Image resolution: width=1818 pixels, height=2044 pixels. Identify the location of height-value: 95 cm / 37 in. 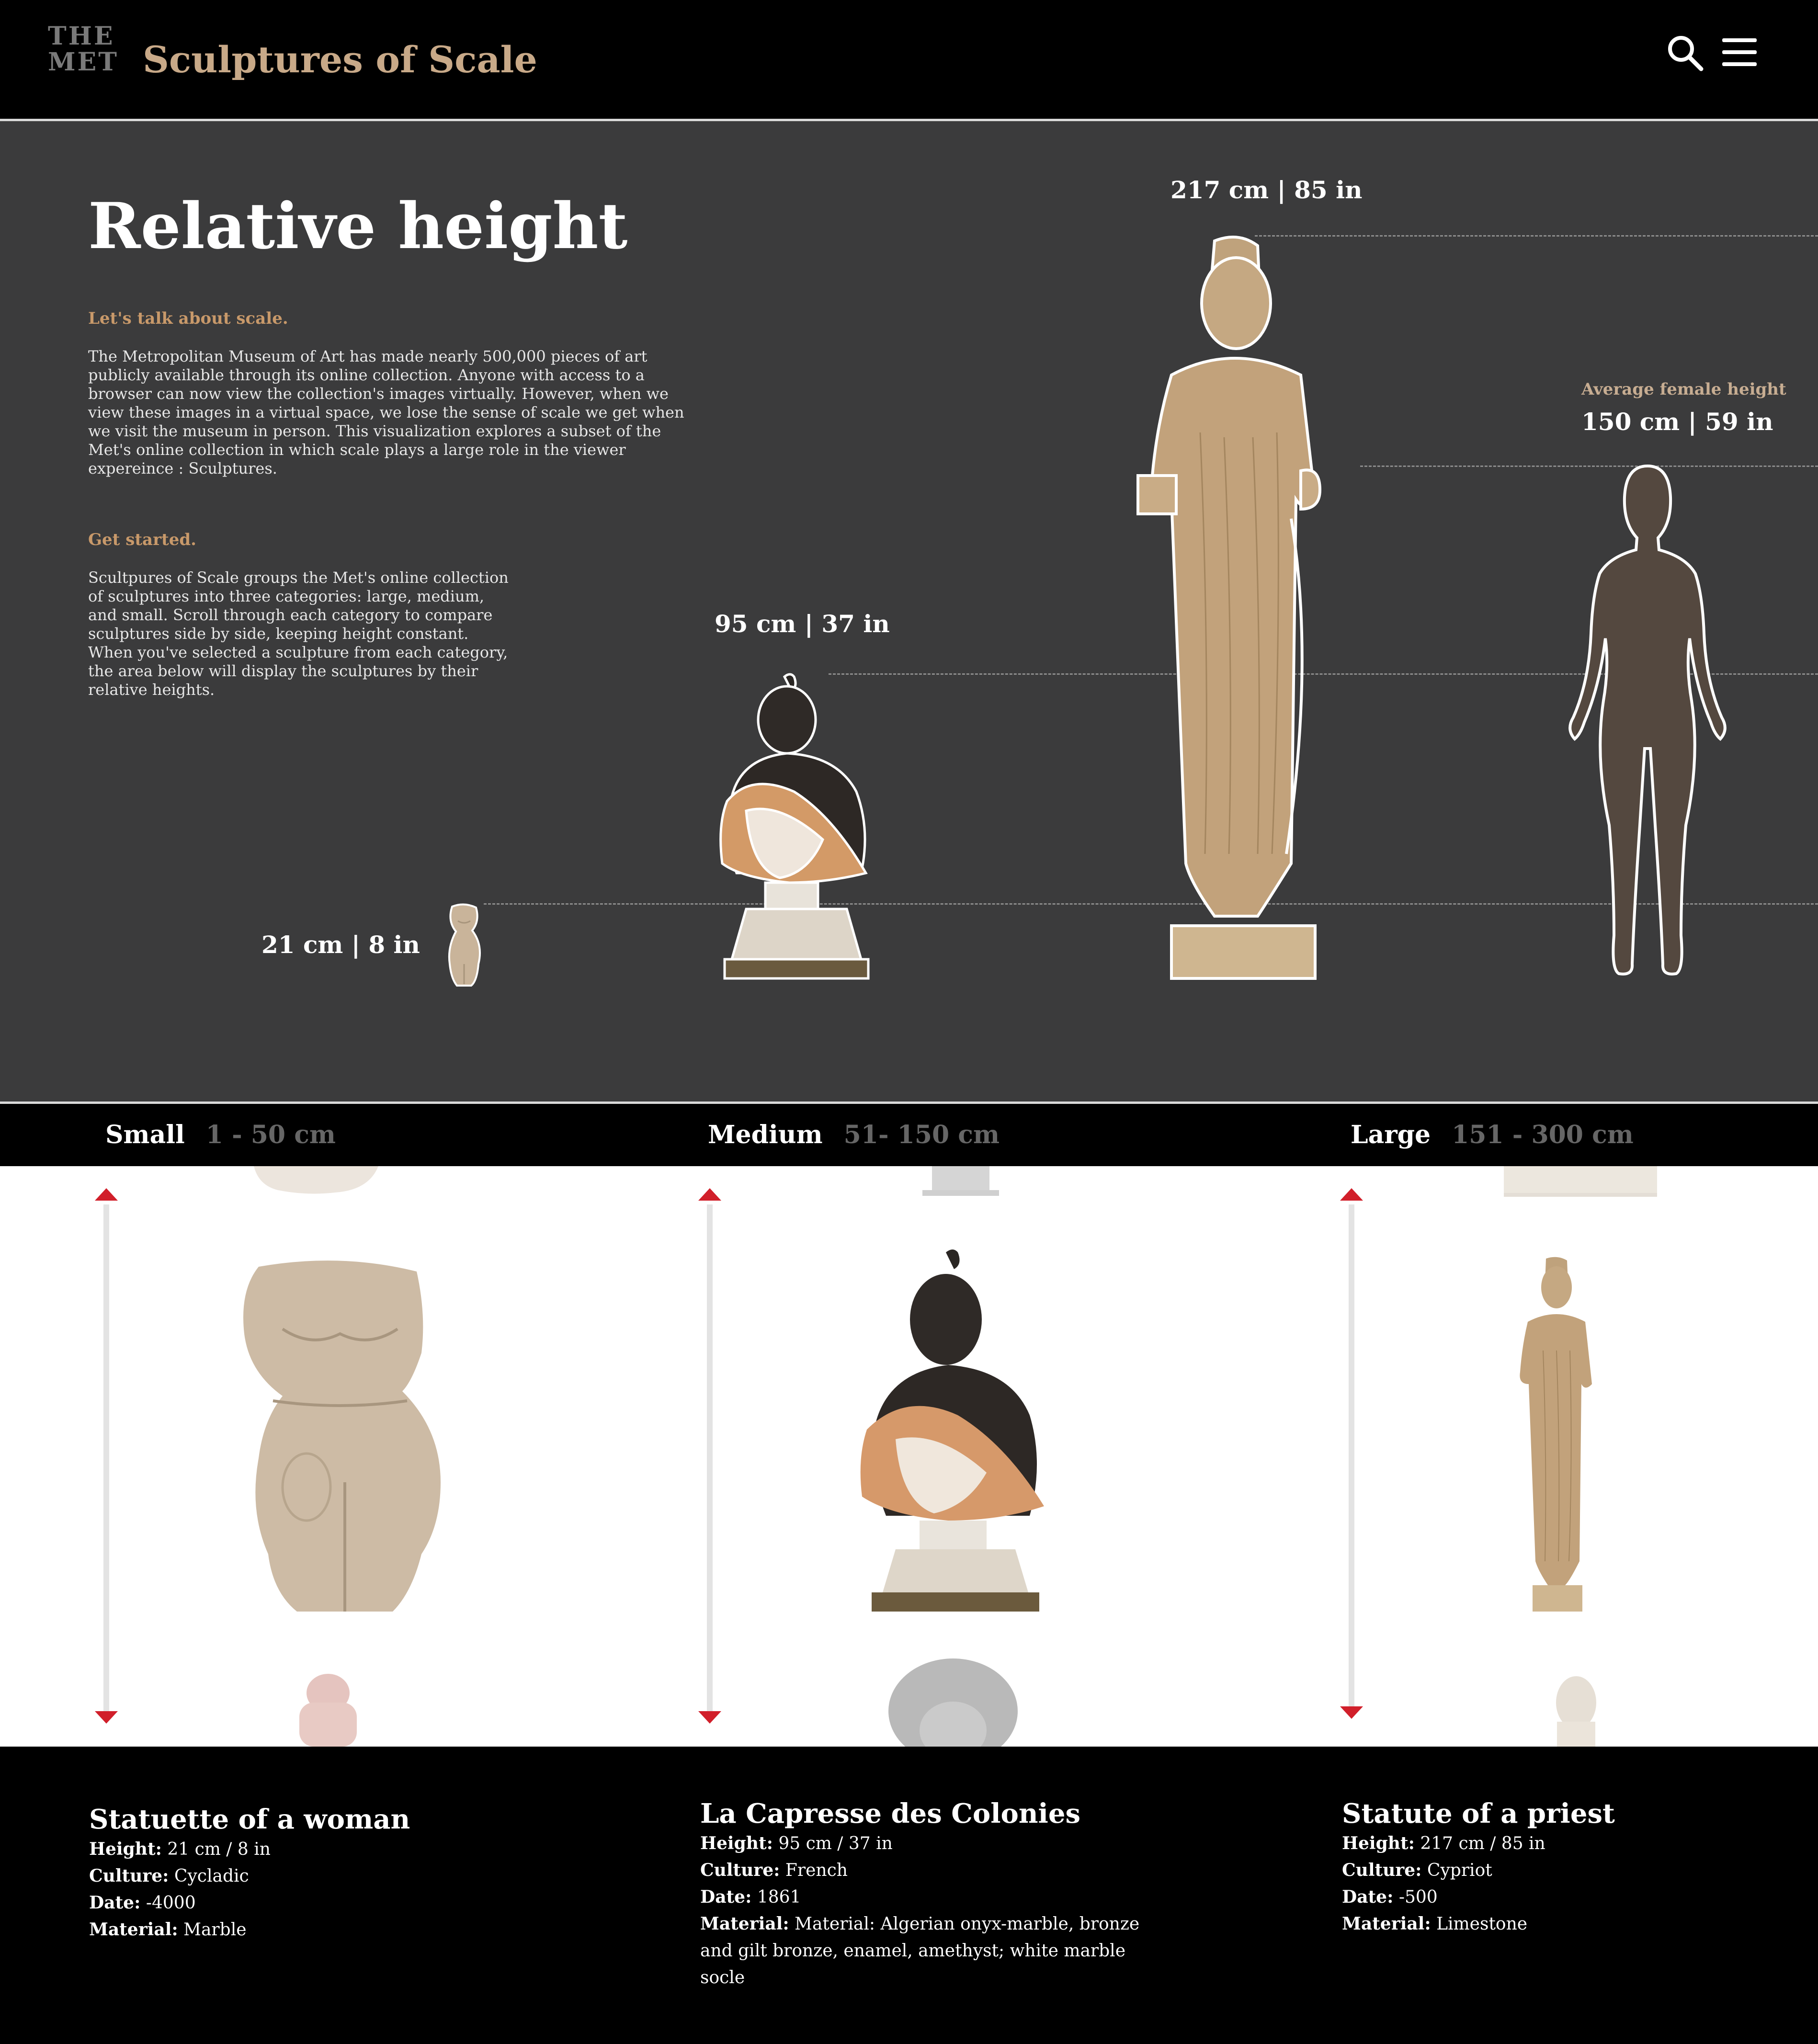
(835, 1844).